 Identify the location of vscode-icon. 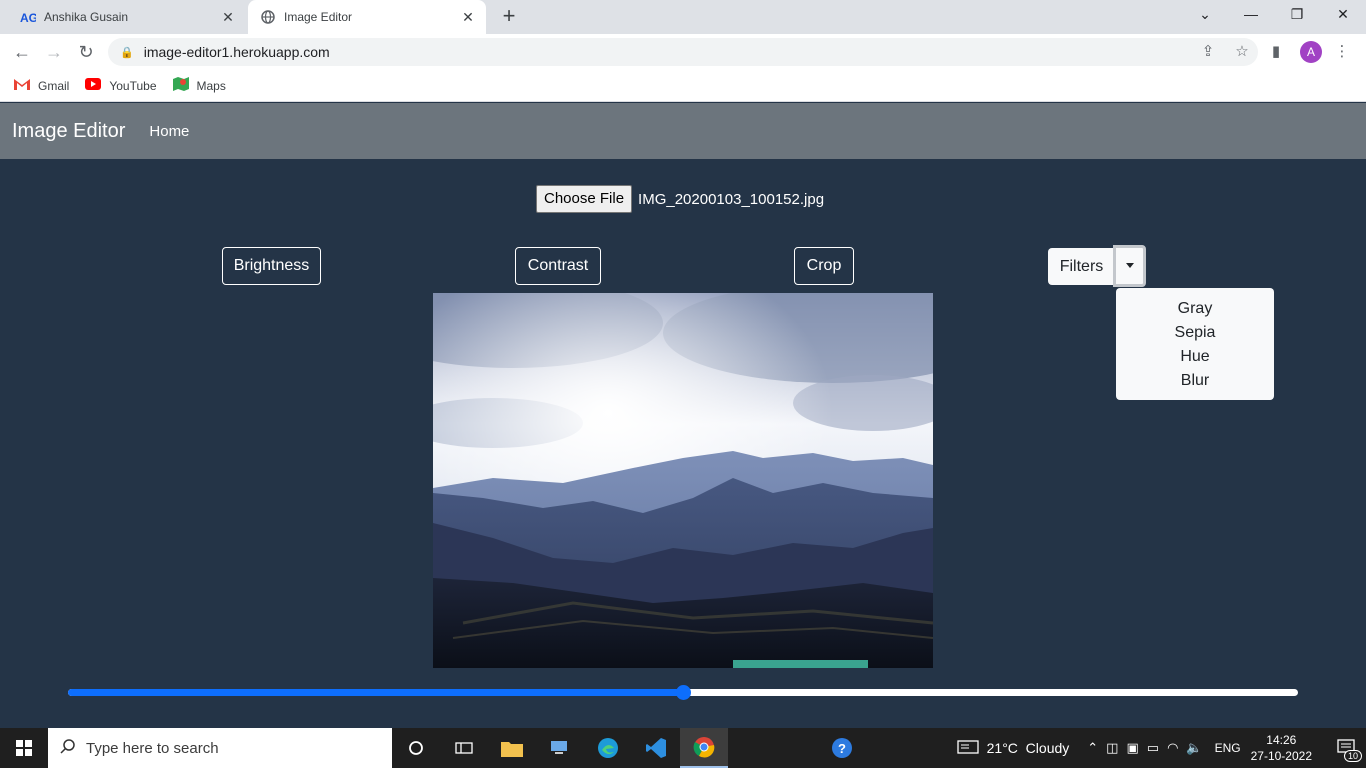
(656, 748).